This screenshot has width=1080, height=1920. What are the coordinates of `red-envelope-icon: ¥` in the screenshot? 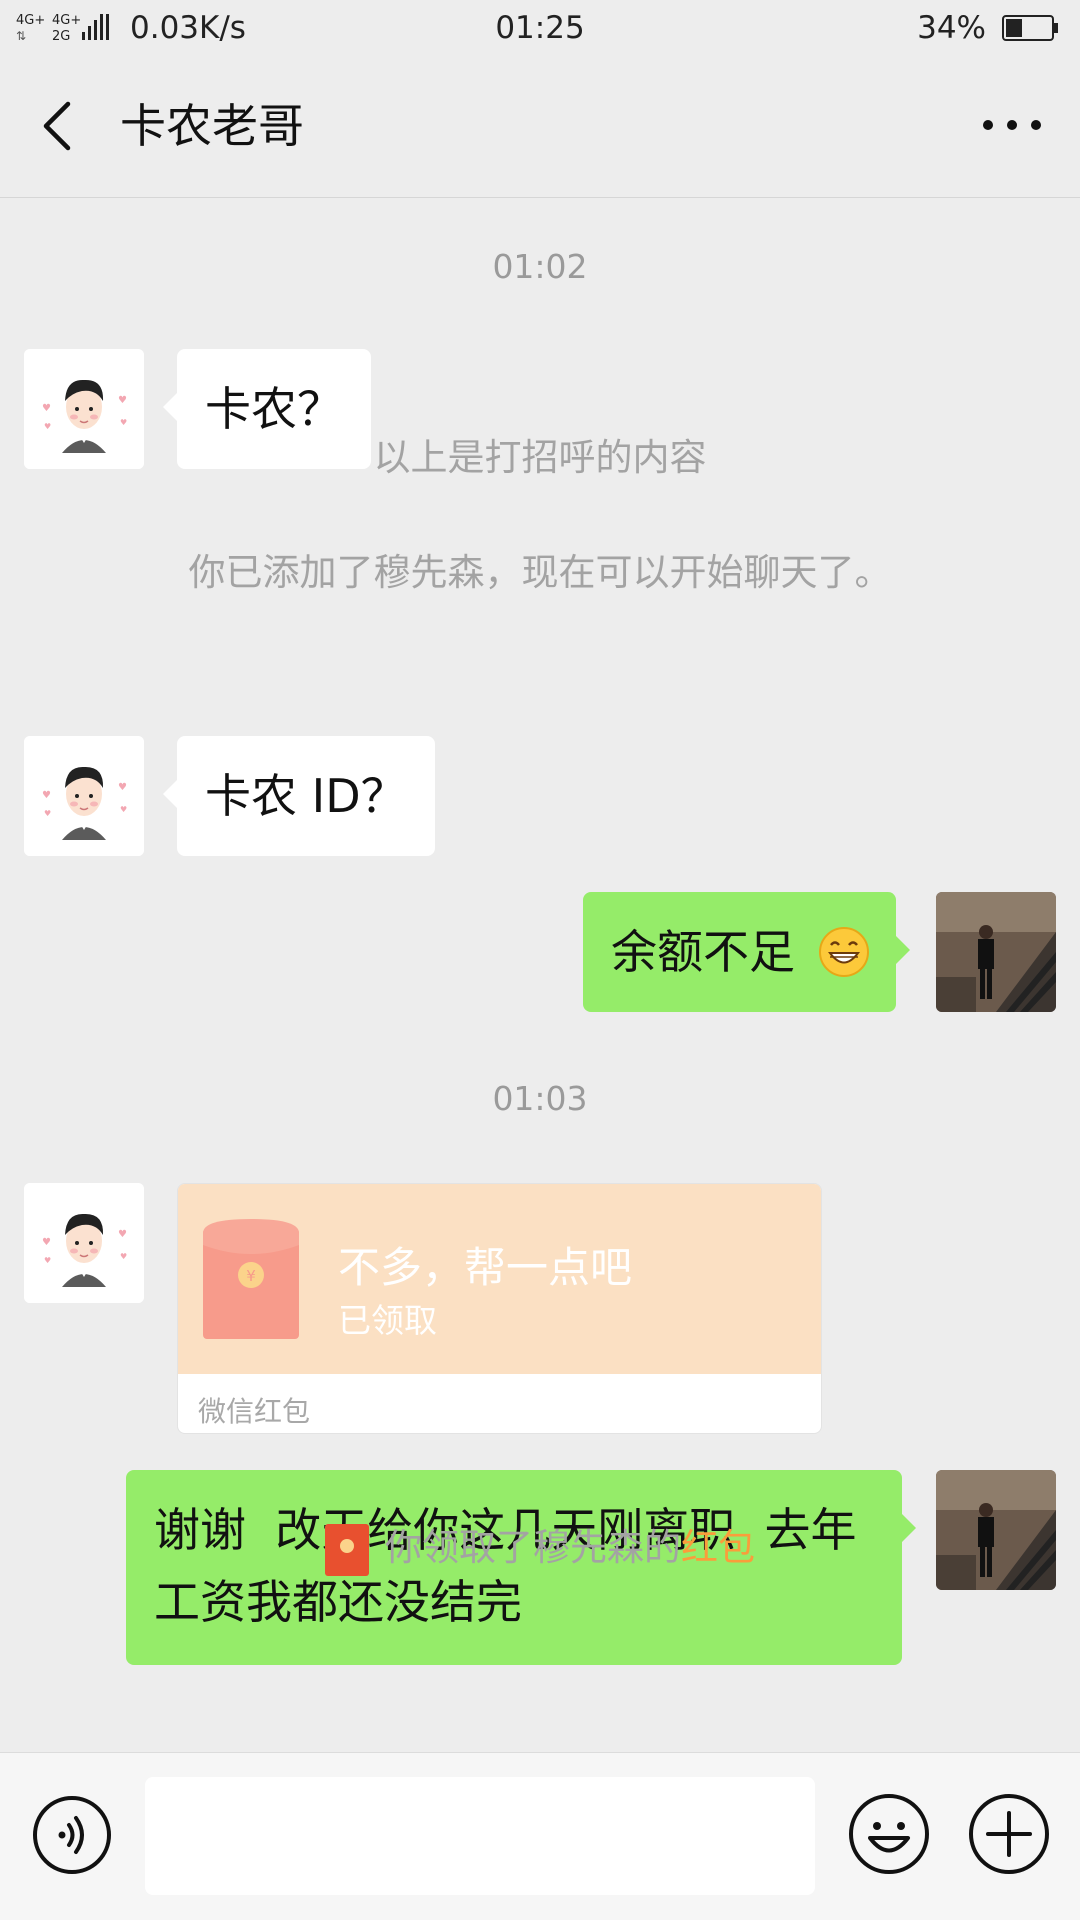 It's located at (251, 1279).